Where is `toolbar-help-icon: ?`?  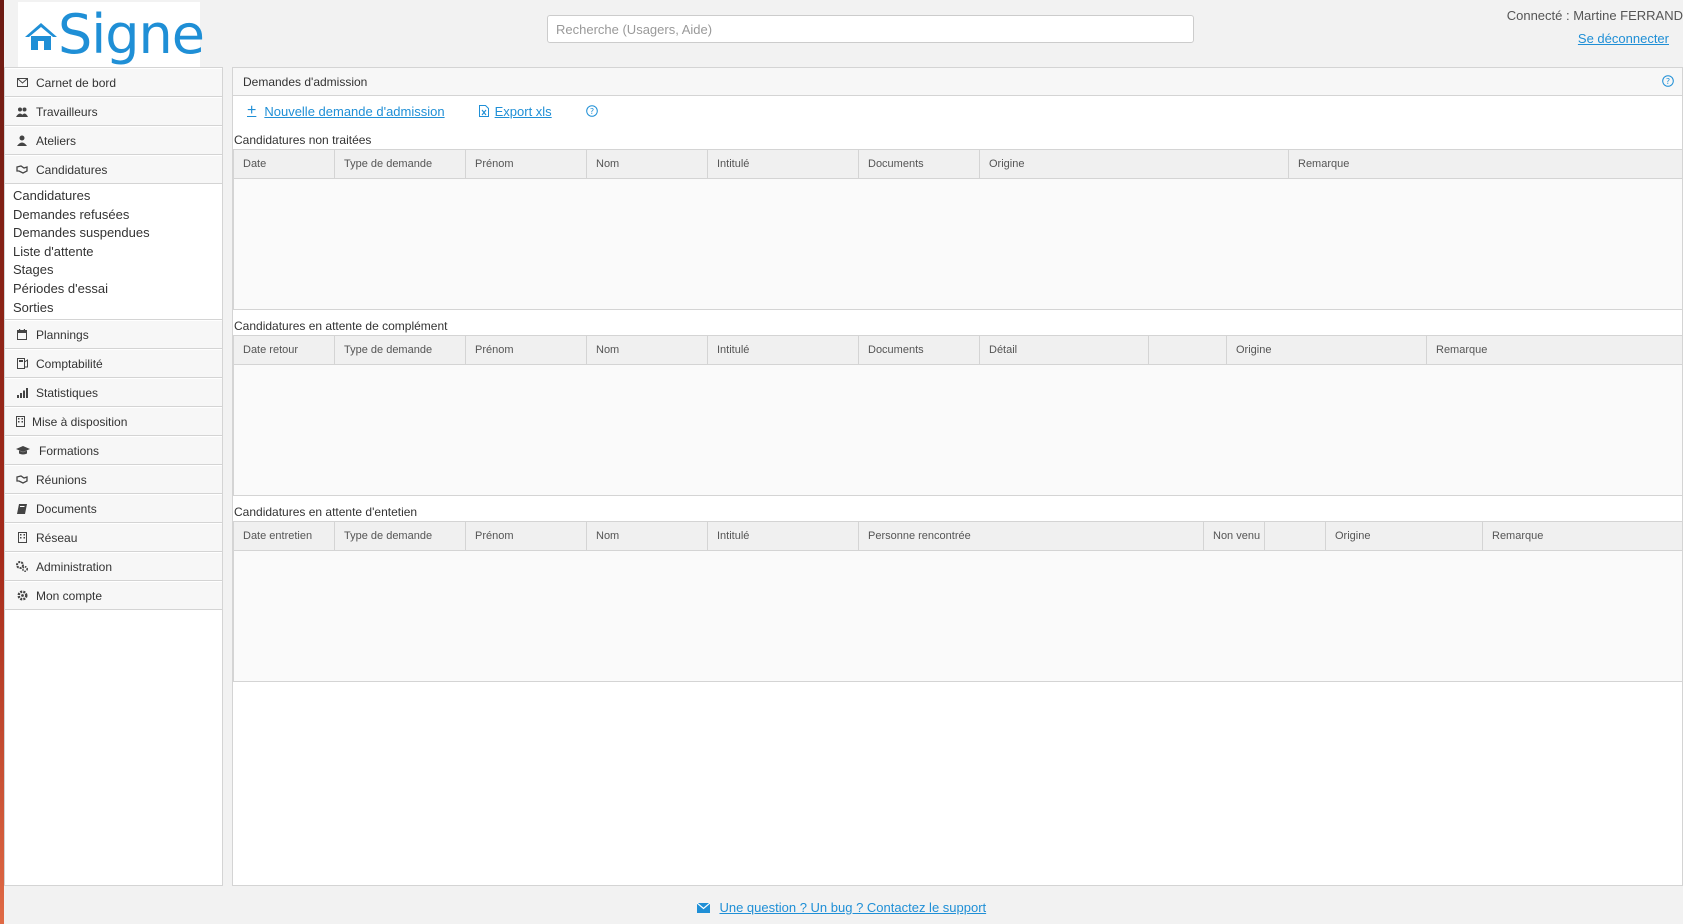
toolbar-help-icon: ? is located at coordinates (591, 111).